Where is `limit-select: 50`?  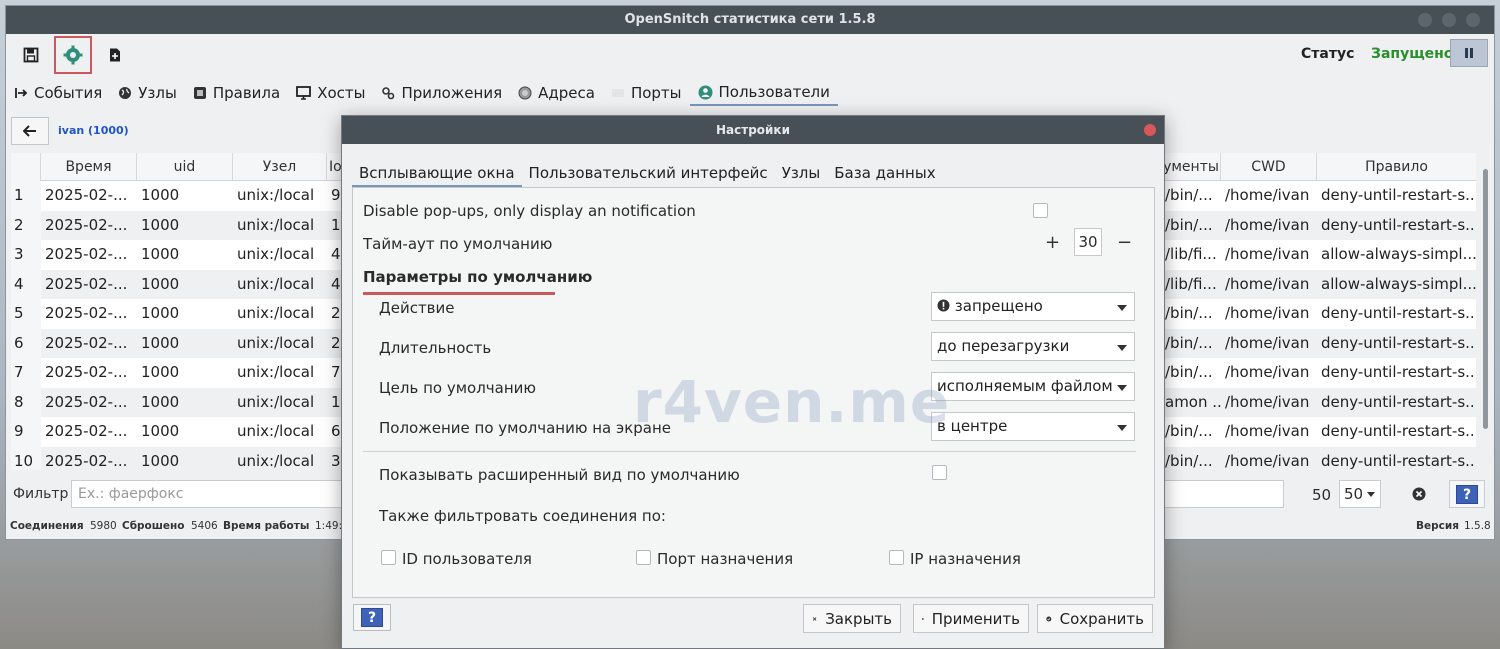
limit-select: 50 is located at coordinates (1360, 494).